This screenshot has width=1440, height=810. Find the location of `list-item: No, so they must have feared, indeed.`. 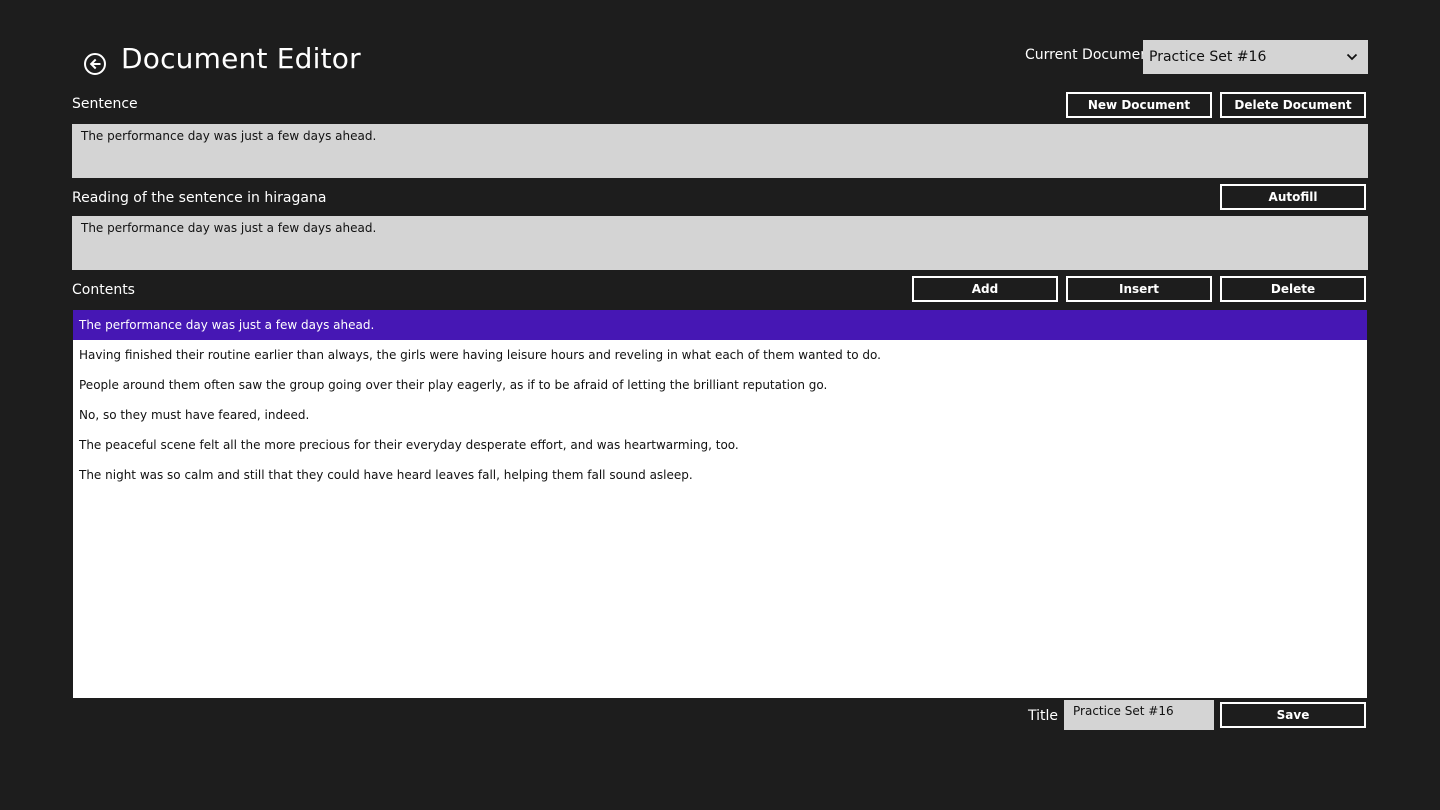

list-item: No, so they must have feared, indeed. is located at coordinates (720, 415).